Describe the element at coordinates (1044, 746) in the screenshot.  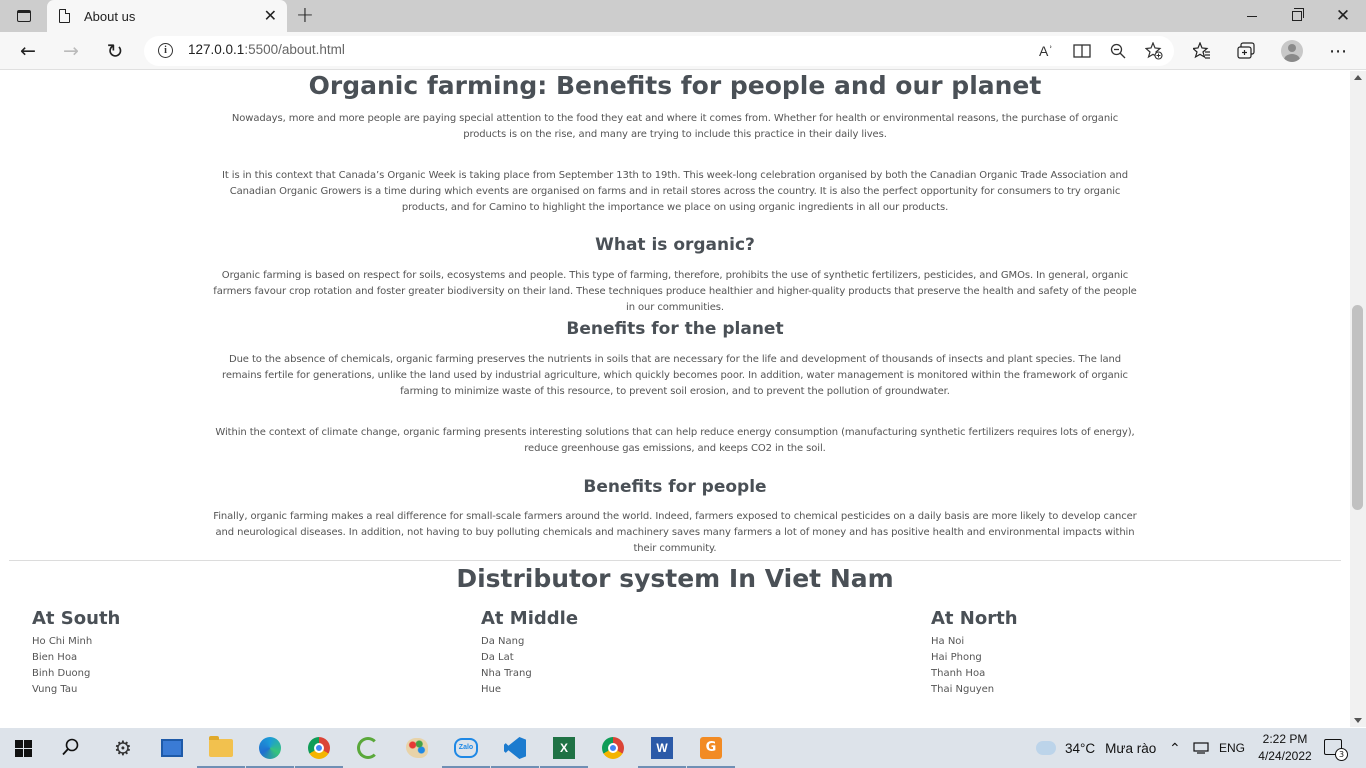
I see `weather-icon` at that location.